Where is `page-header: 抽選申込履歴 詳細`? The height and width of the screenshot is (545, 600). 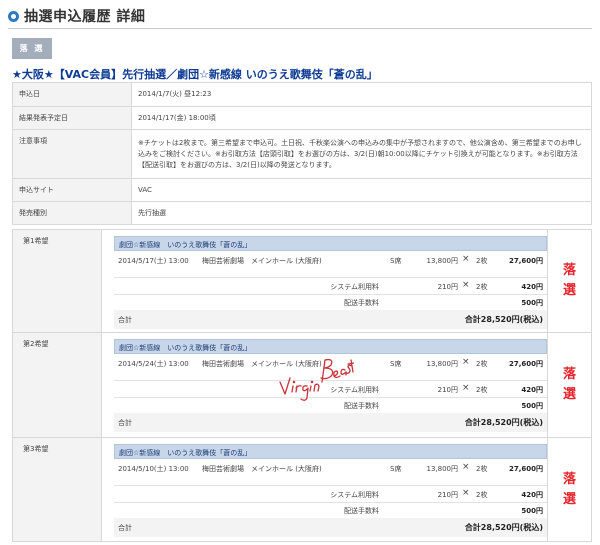 page-header: 抽選申込履歴 詳細 is located at coordinates (76, 16).